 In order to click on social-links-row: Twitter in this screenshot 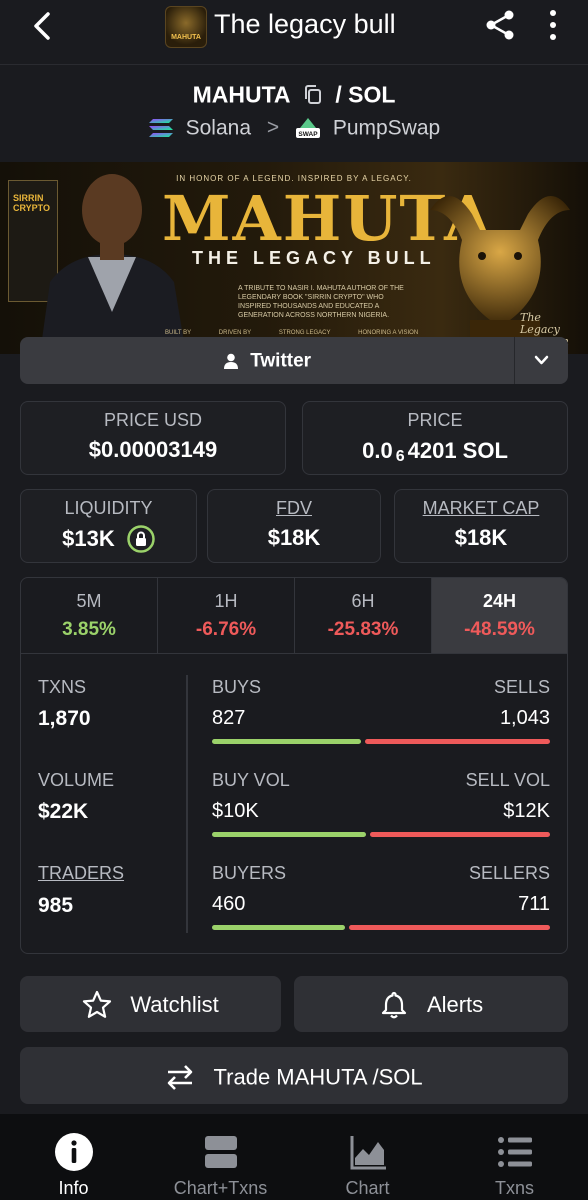, I will do `click(294, 360)`.